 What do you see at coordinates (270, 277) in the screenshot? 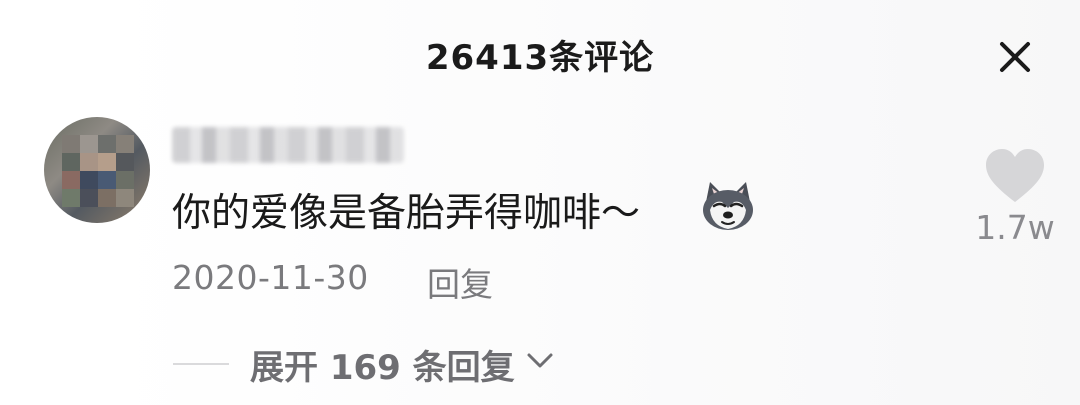
I see `comment-date: 2020-11-30` at bounding box center [270, 277].